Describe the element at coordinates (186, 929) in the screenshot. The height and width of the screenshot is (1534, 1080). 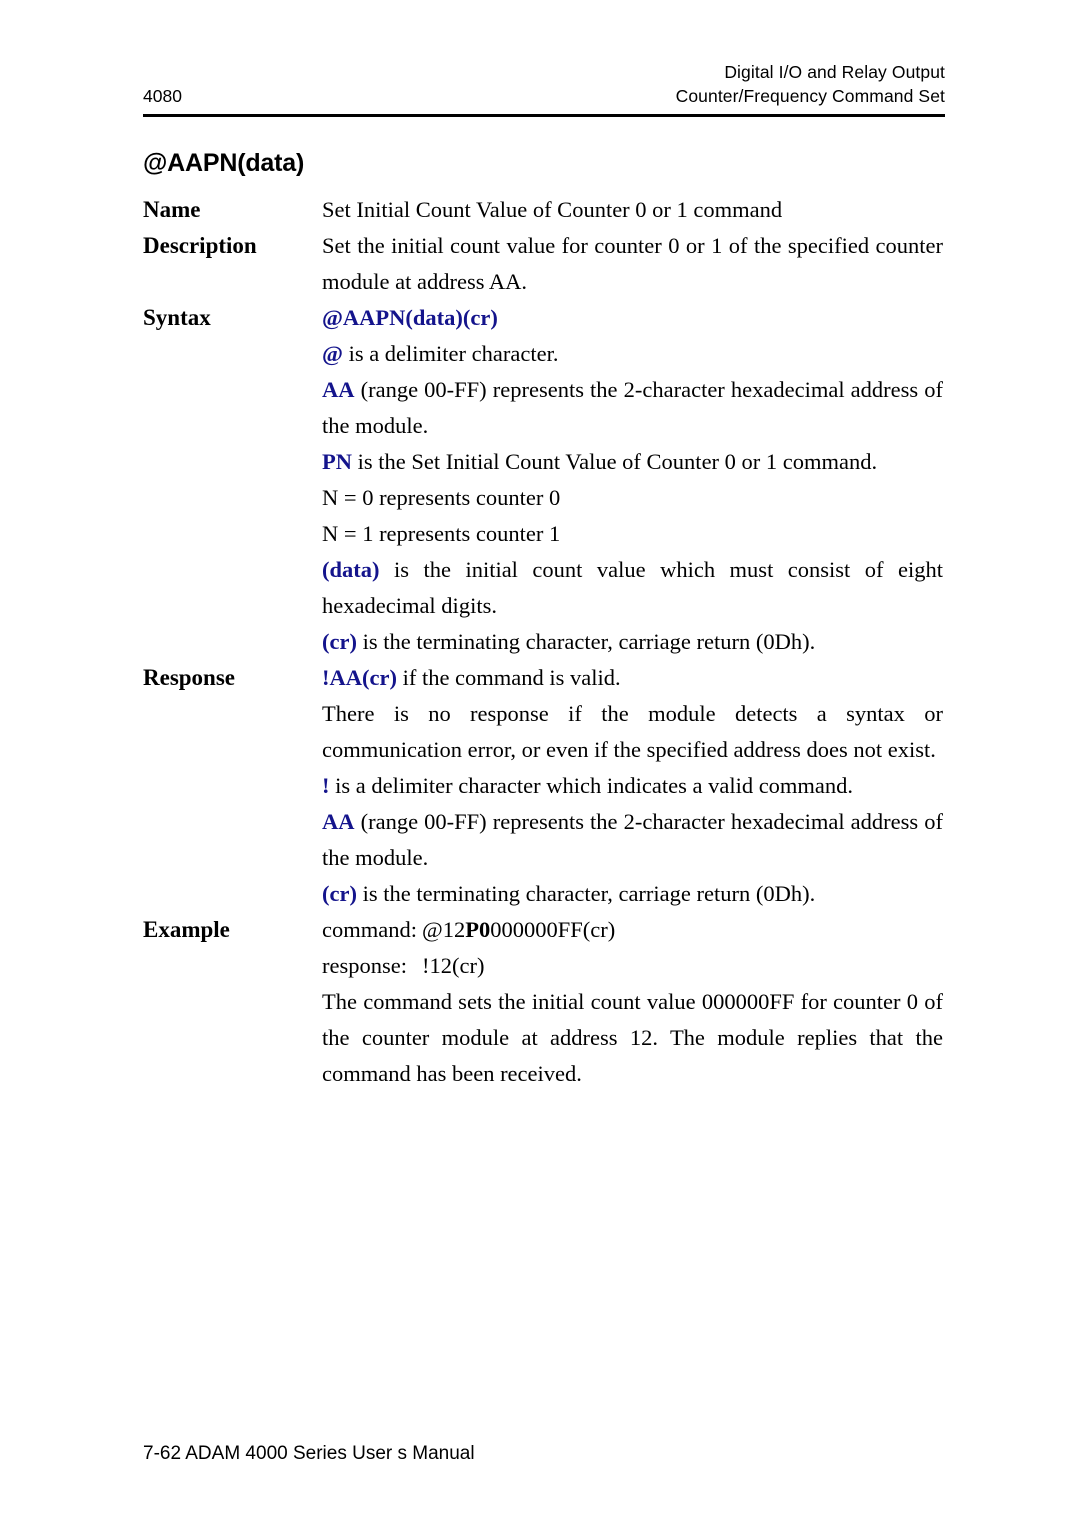
I see `section-label-example: Example` at that location.